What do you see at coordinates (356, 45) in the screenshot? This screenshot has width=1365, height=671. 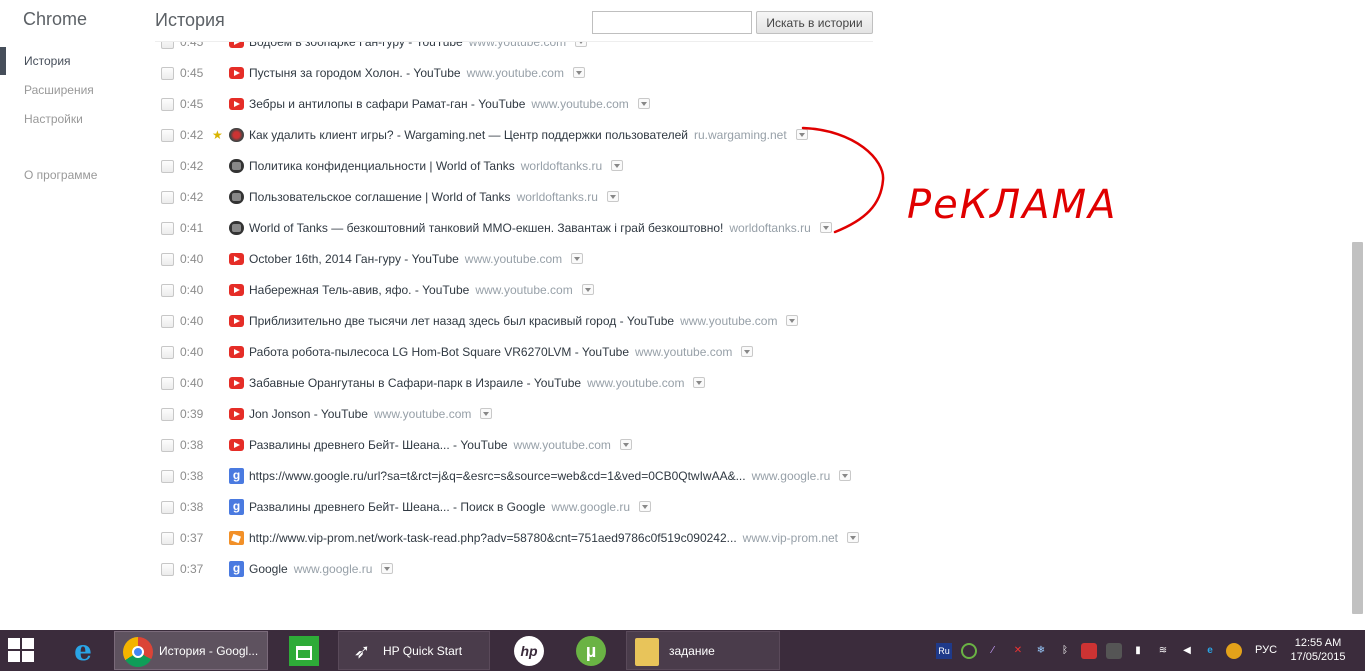 I see `entry-title: Водоем в зоопарке Ган-гуру - YouTube` at bounding box center [356, 45].